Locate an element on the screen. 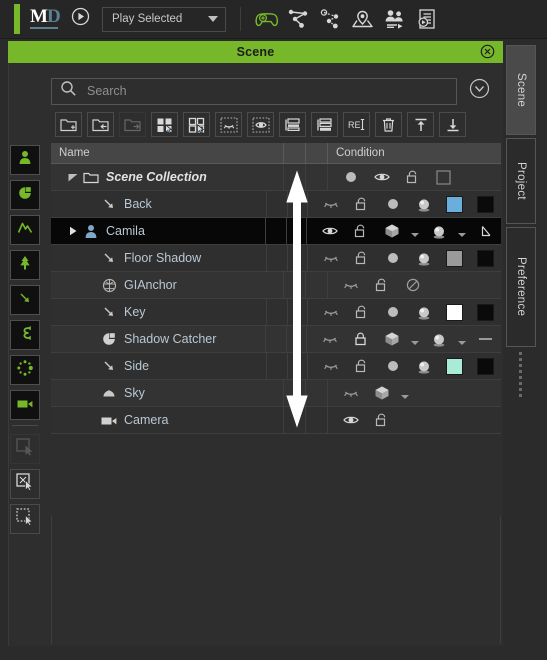 This screenshot has height=660, width=547. path-tool is located at coordinates (25, 335).